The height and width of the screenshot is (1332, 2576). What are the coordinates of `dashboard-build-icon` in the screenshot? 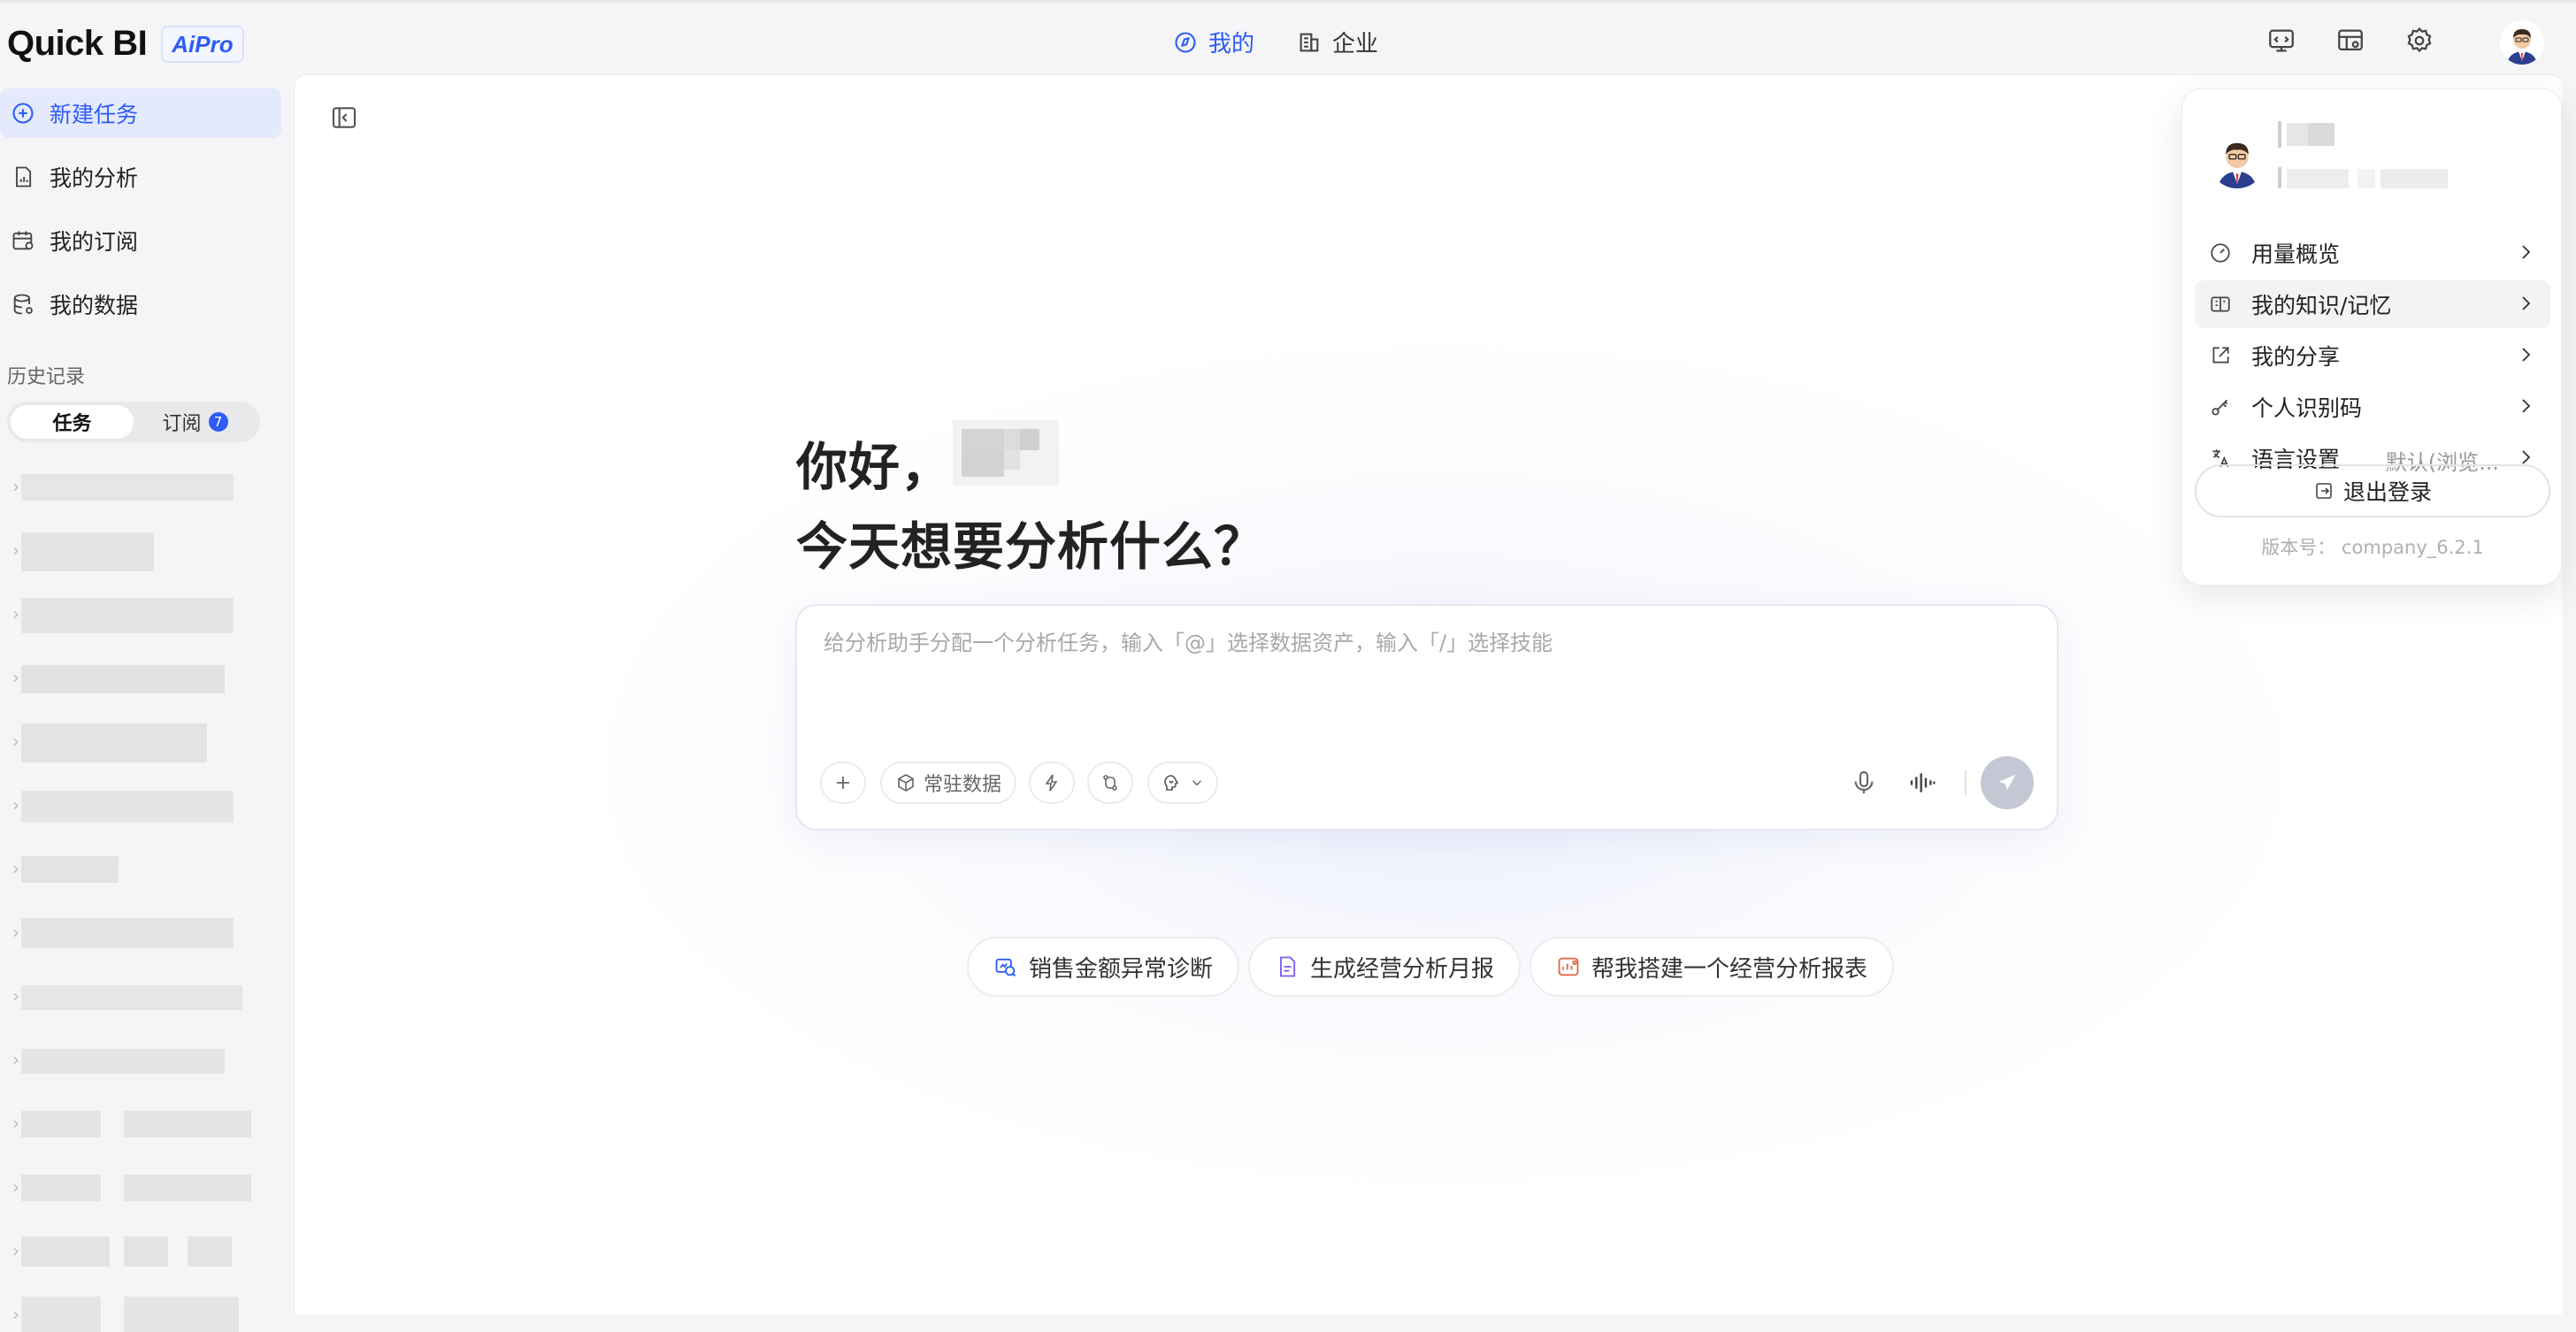 It's located at (1568, 966).